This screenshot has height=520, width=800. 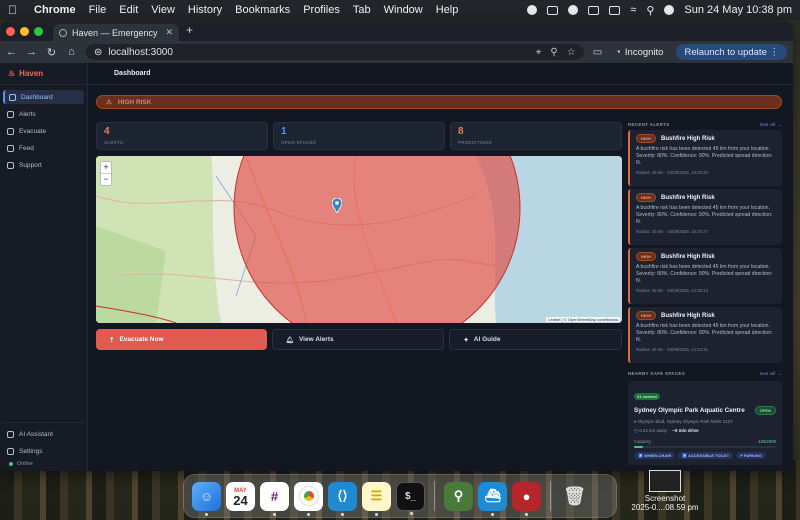 What do you see at coordinates (615, 10) in the screenshot?
I see `battery-icon` at bounding box center [615, 10].